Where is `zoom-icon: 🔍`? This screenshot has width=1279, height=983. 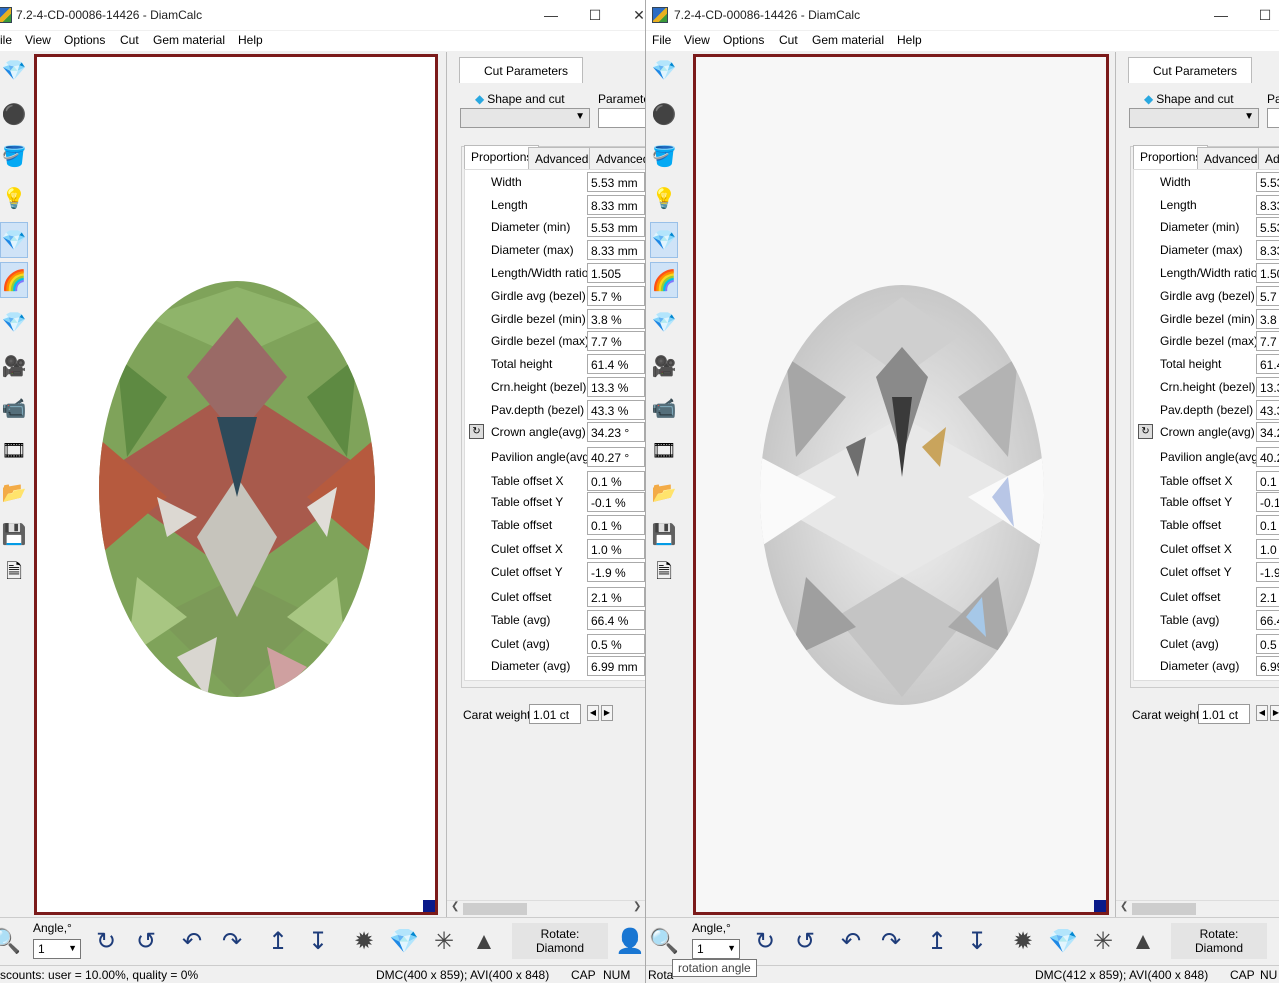
zoom-icon: 🔍 is located at coordinates (11, 942).